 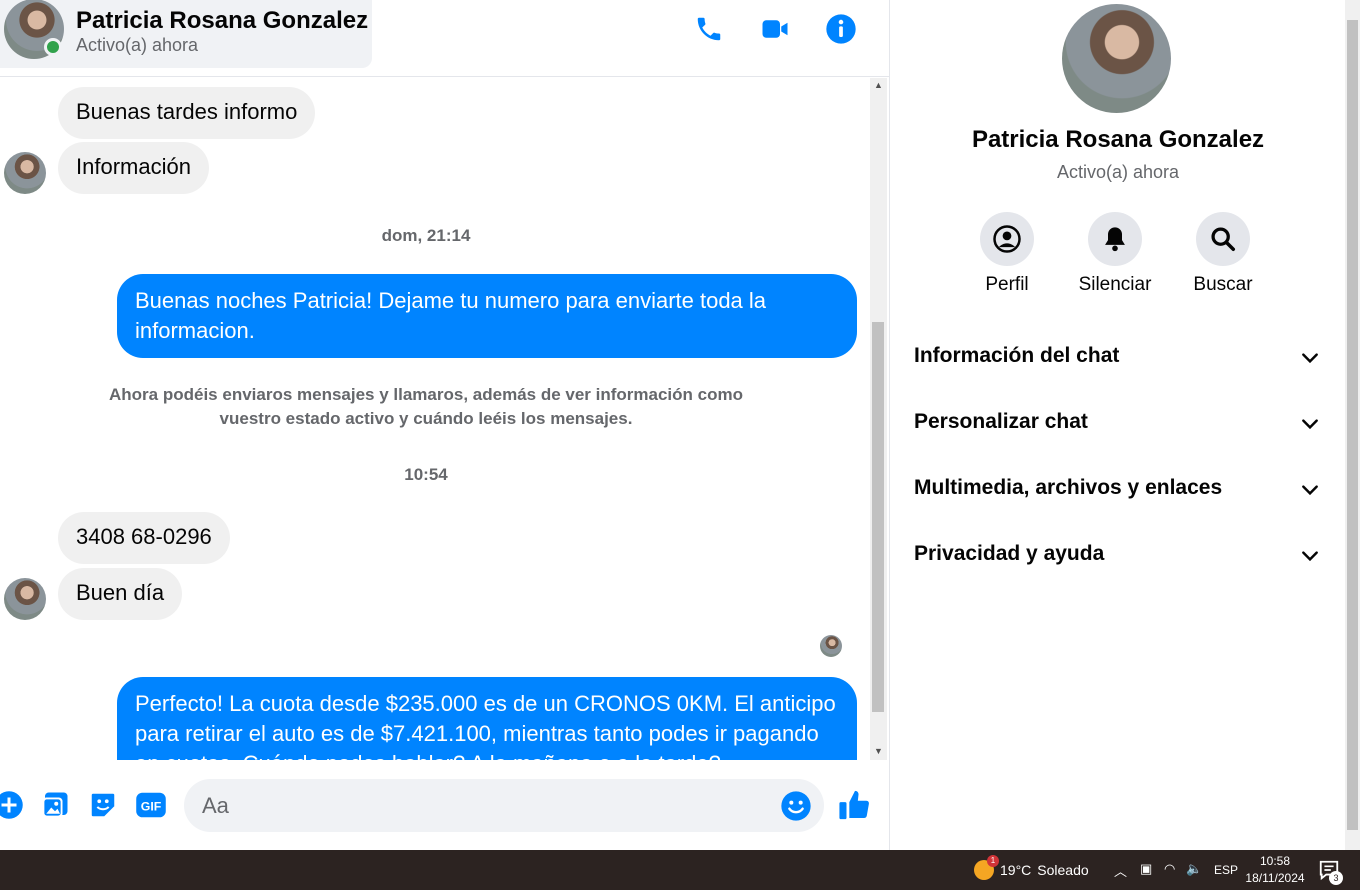 What do you see at coordinates (1275, 878) in the screenshot?
I see `clock-date: 18/11/2024` at bounding box center [1275, 878].